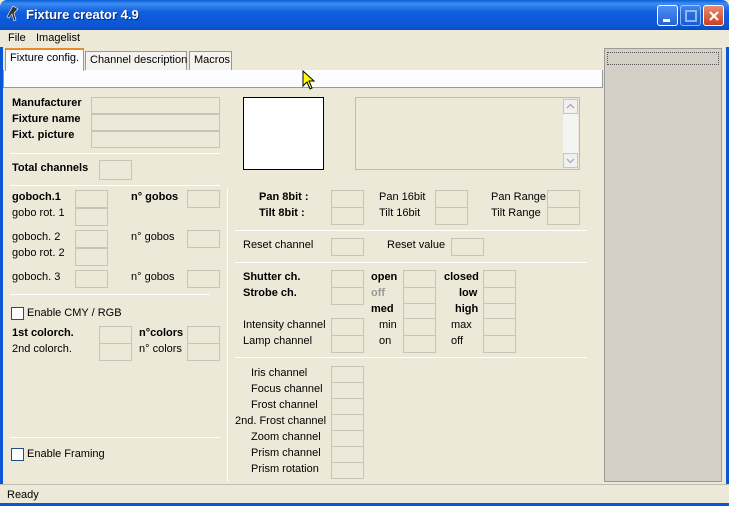  What do you see at coordinates (347, 216) in the screenshot?
I see `tilt8-field` at bounding box center [347, 216].